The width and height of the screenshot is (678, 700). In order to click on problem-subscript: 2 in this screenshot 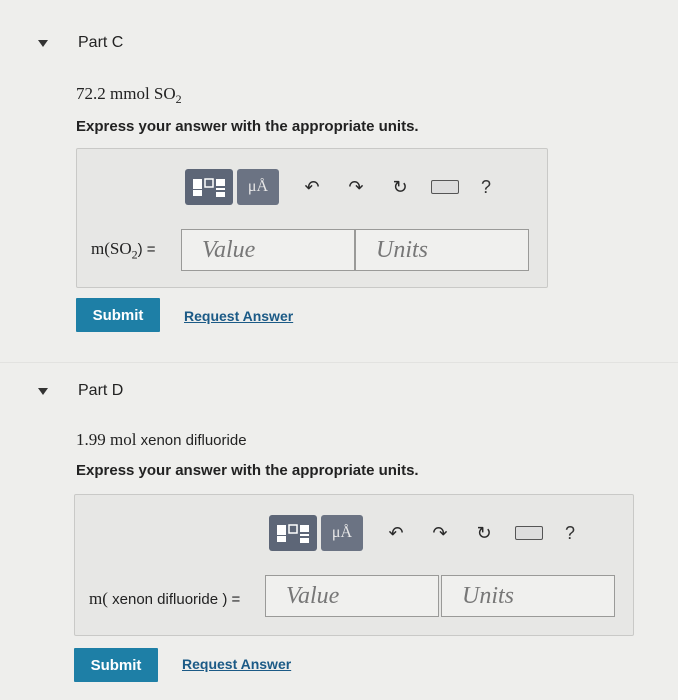, I will do `click(178, 99)`.